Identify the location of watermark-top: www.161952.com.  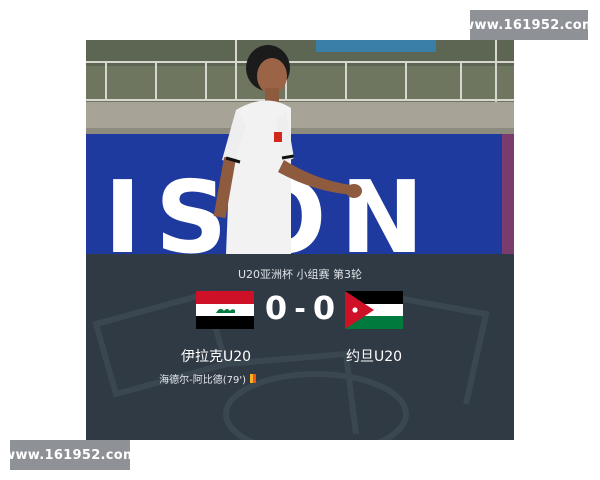
(529, 25).